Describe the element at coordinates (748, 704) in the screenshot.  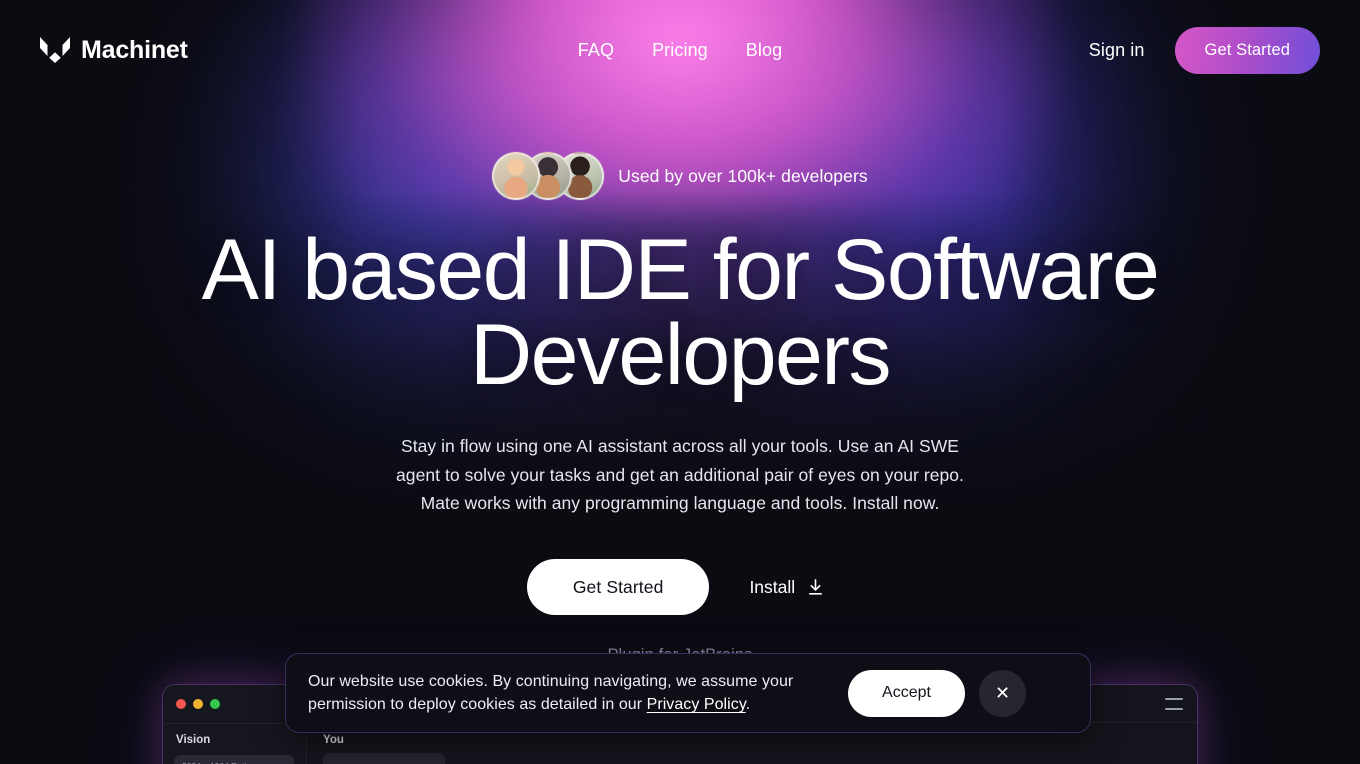
I see `cookie-text-after: .` at that location.